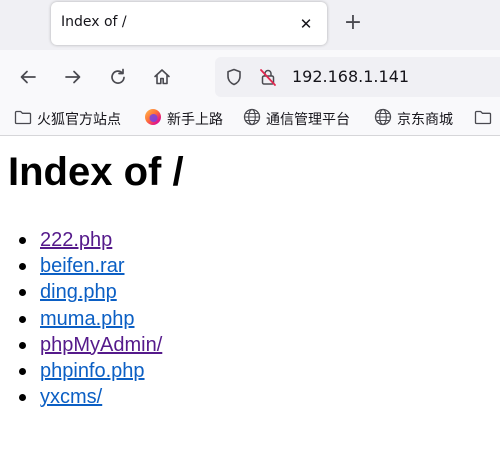 This screenshot has height=461, width=500. I want to click on folder-link-phpmyadmin: phpMyAdmin/, so click(101, 345).